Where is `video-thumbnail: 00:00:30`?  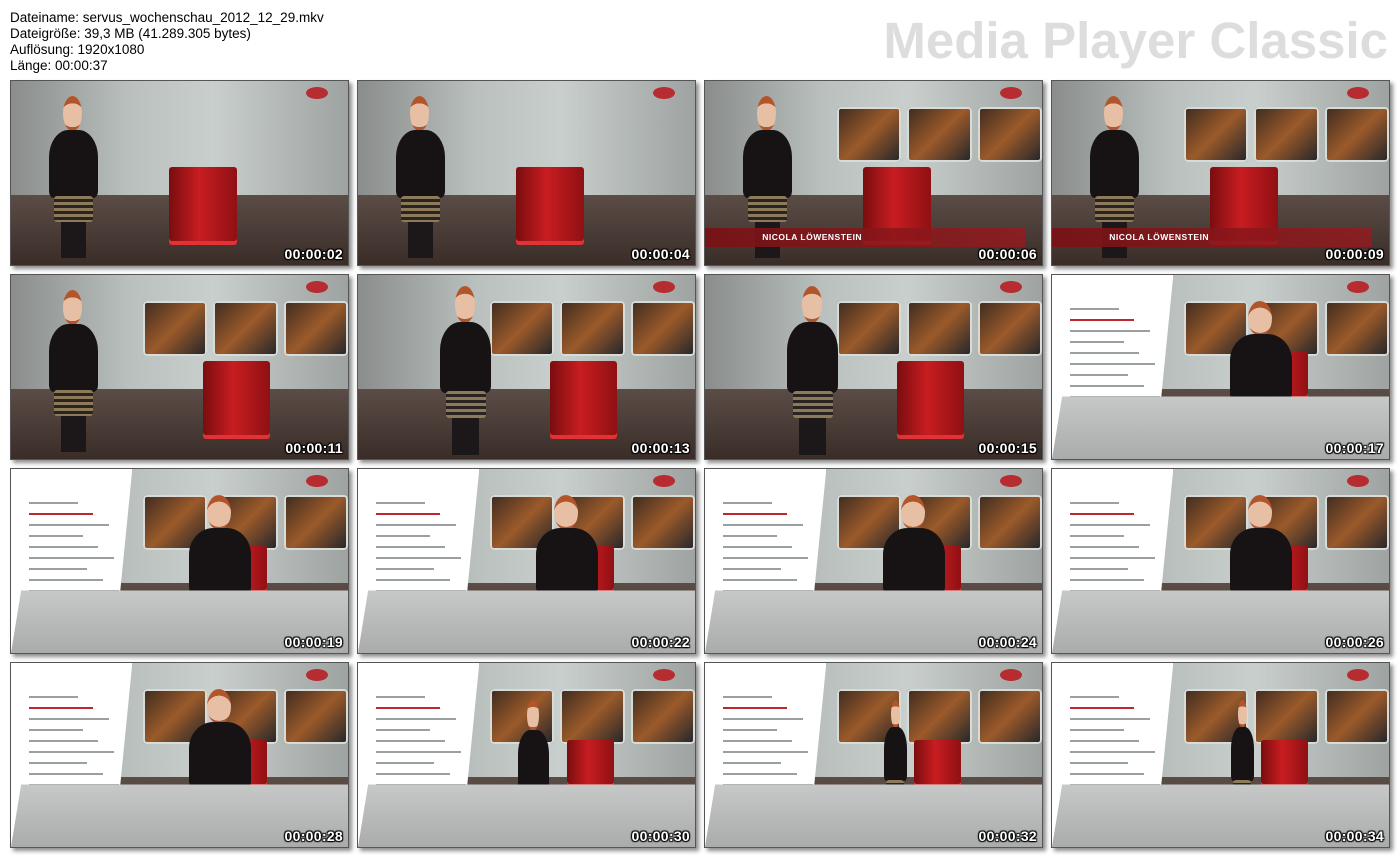
video-thumbnail: 00:00:30 is located at coordinates (526, 755).